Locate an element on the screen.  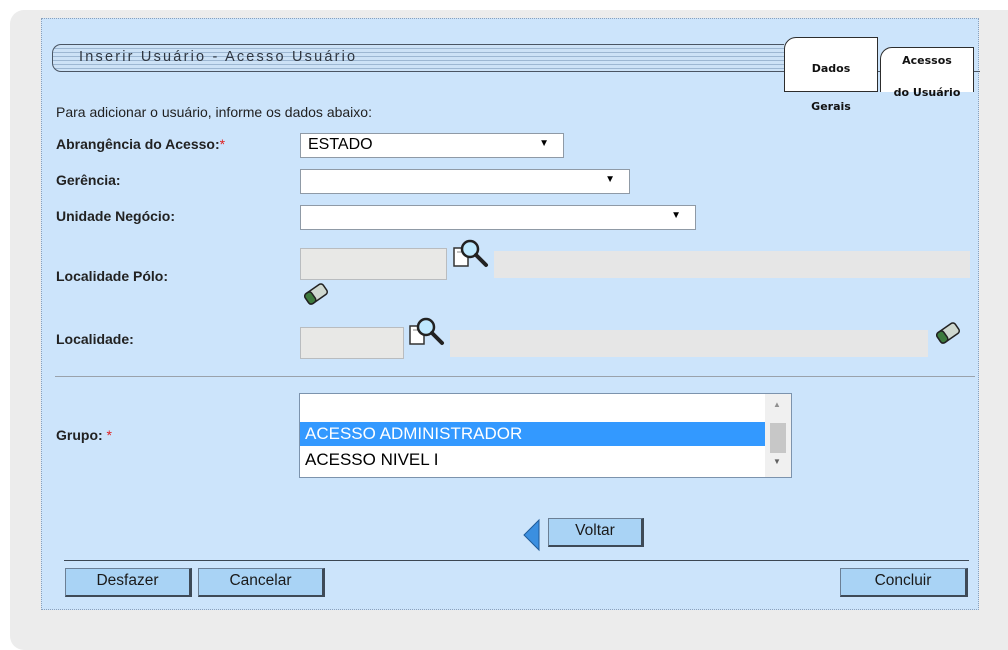
voltar-button: Voltar is located at coordinates (596, 532).